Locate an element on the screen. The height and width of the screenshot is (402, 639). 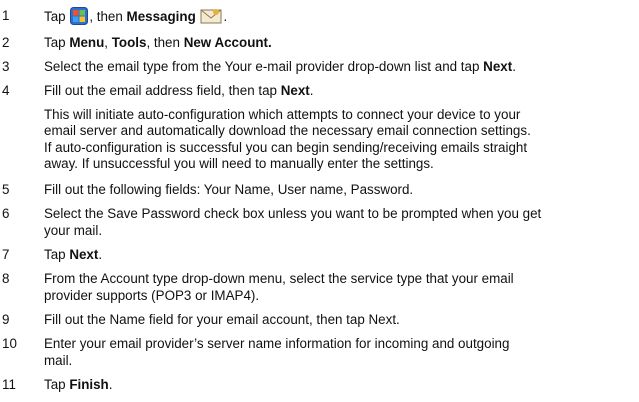
step-bold-term: Messaging is located at coordinates (161, 16).